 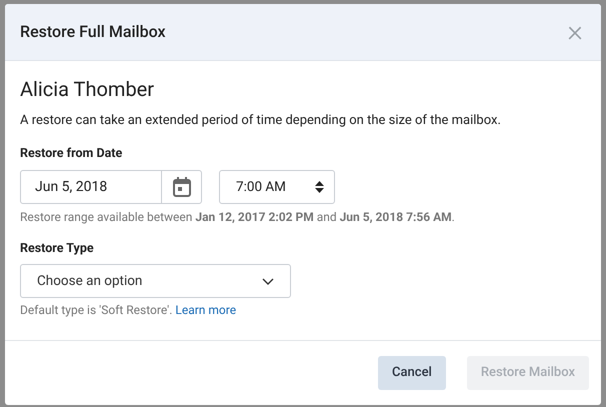 I want to click on type-hint: Default type is 'Soft Restore'., so click(x=97, y=310).